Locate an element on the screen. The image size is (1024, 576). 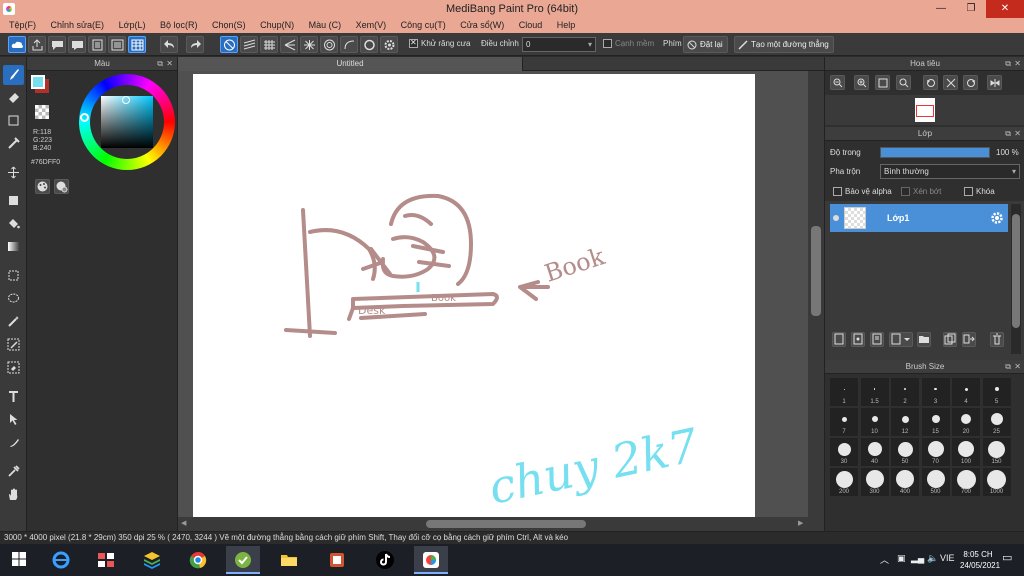
share-icon is located at coordinates (37, 44).